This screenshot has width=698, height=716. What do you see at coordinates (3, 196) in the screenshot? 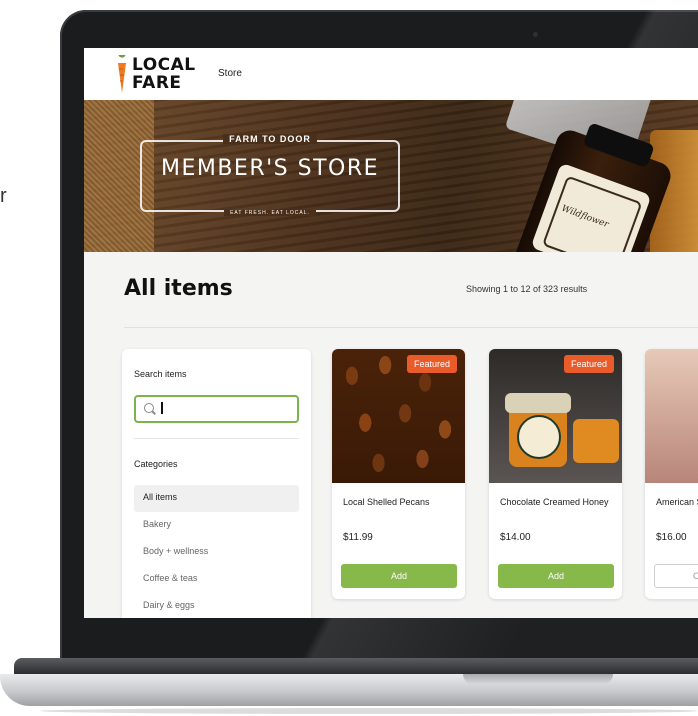
I see `stray-text: r` at bounding box center [3, 196].